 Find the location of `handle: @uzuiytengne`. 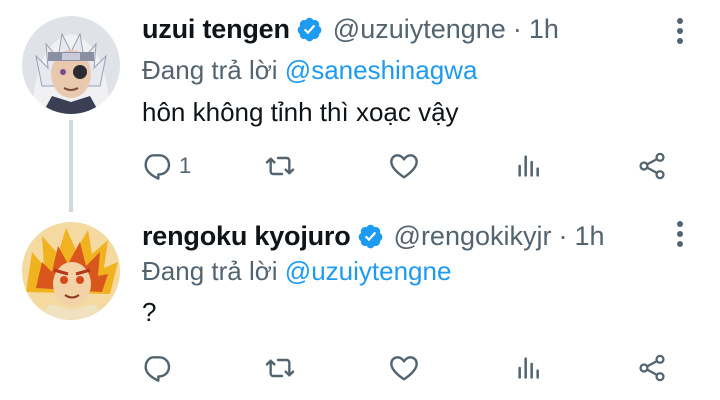

handle: @uzuiytengne is located at coordinates (419, 29).